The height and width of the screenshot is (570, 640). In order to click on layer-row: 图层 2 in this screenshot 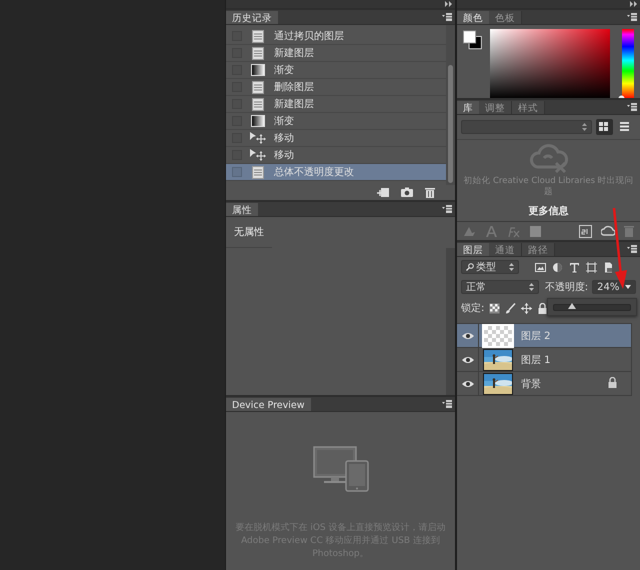, I will do `click(544, 336)`.